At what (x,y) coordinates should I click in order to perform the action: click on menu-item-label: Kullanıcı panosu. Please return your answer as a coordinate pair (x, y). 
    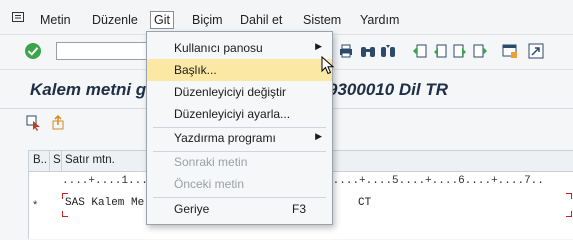
    Looking at the image, I should click on (218, 48).